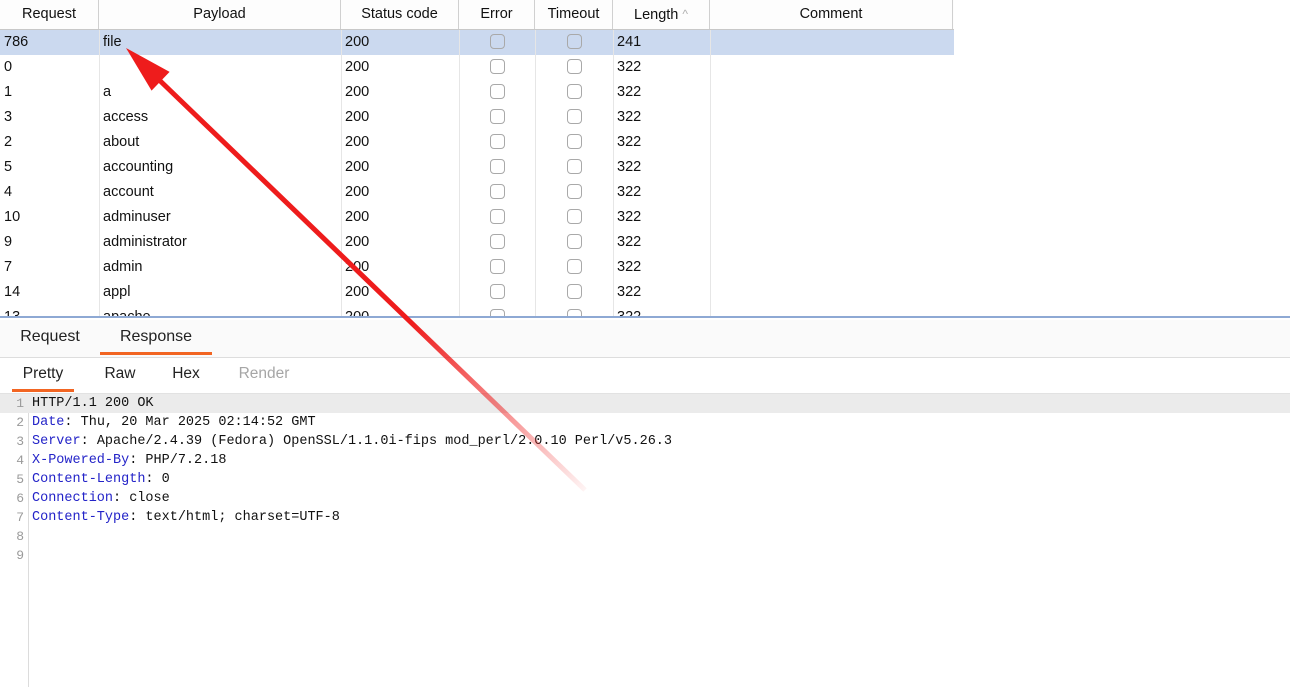 The height and width of the screenshot is (687, 1290). I want to click on table-row: 10 adminuser 200 322, so click(477, 217).